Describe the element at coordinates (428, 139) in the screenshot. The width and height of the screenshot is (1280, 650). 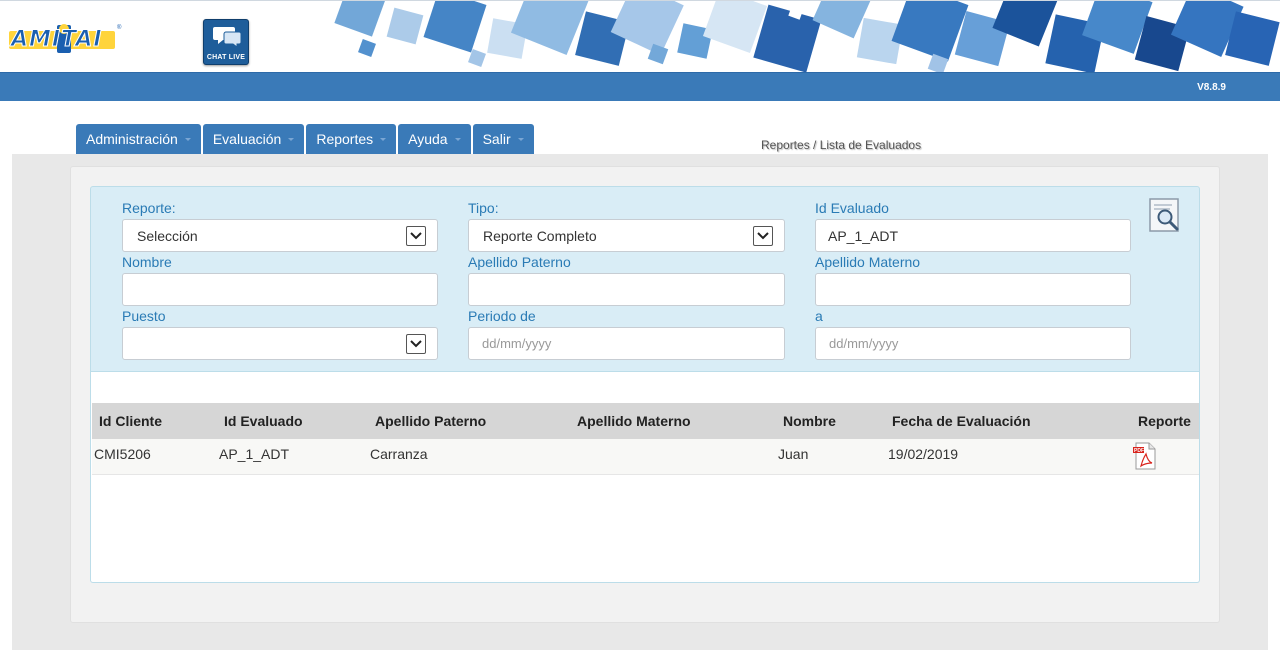
I see `nav-tab-label: Ayuda` at that location.